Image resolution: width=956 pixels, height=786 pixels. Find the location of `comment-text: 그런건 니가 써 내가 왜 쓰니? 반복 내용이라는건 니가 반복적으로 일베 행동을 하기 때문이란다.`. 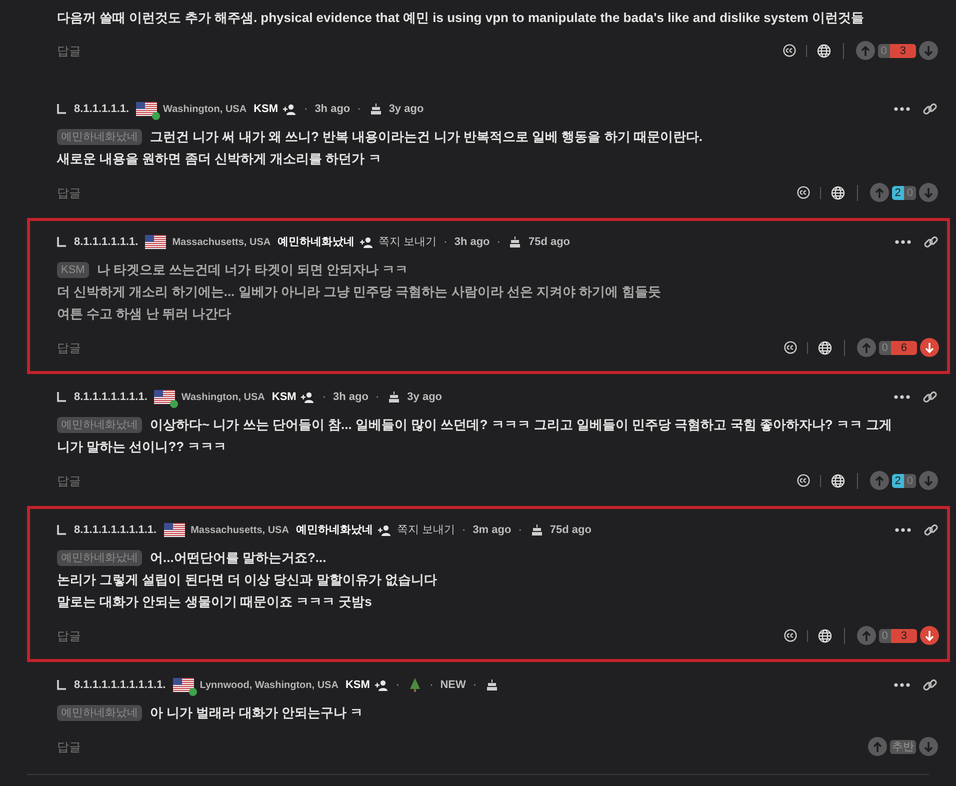

comment-text: 그런건 니가 써 내가 왜 쓰니? 반복 내용이라는건 니가 반복적으로 일베 행동을 하기 때문이란다. is located at coordinates (426, 137).